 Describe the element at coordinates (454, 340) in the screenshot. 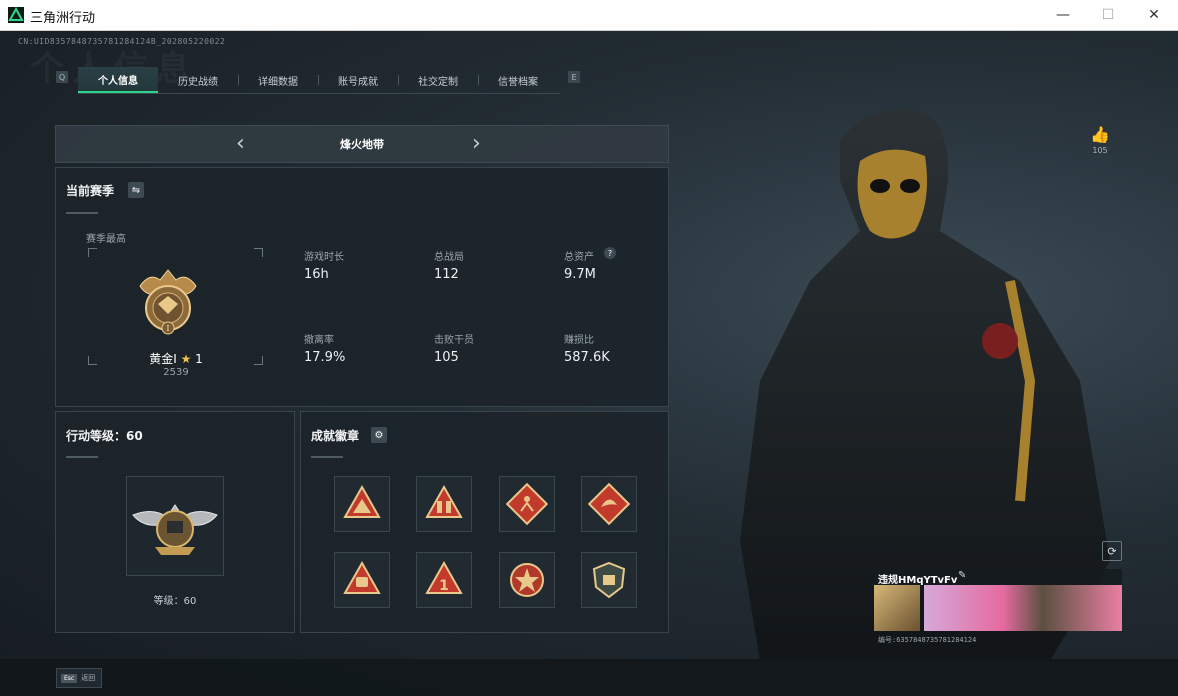

I see `stat-label: 击败干员` at that location.